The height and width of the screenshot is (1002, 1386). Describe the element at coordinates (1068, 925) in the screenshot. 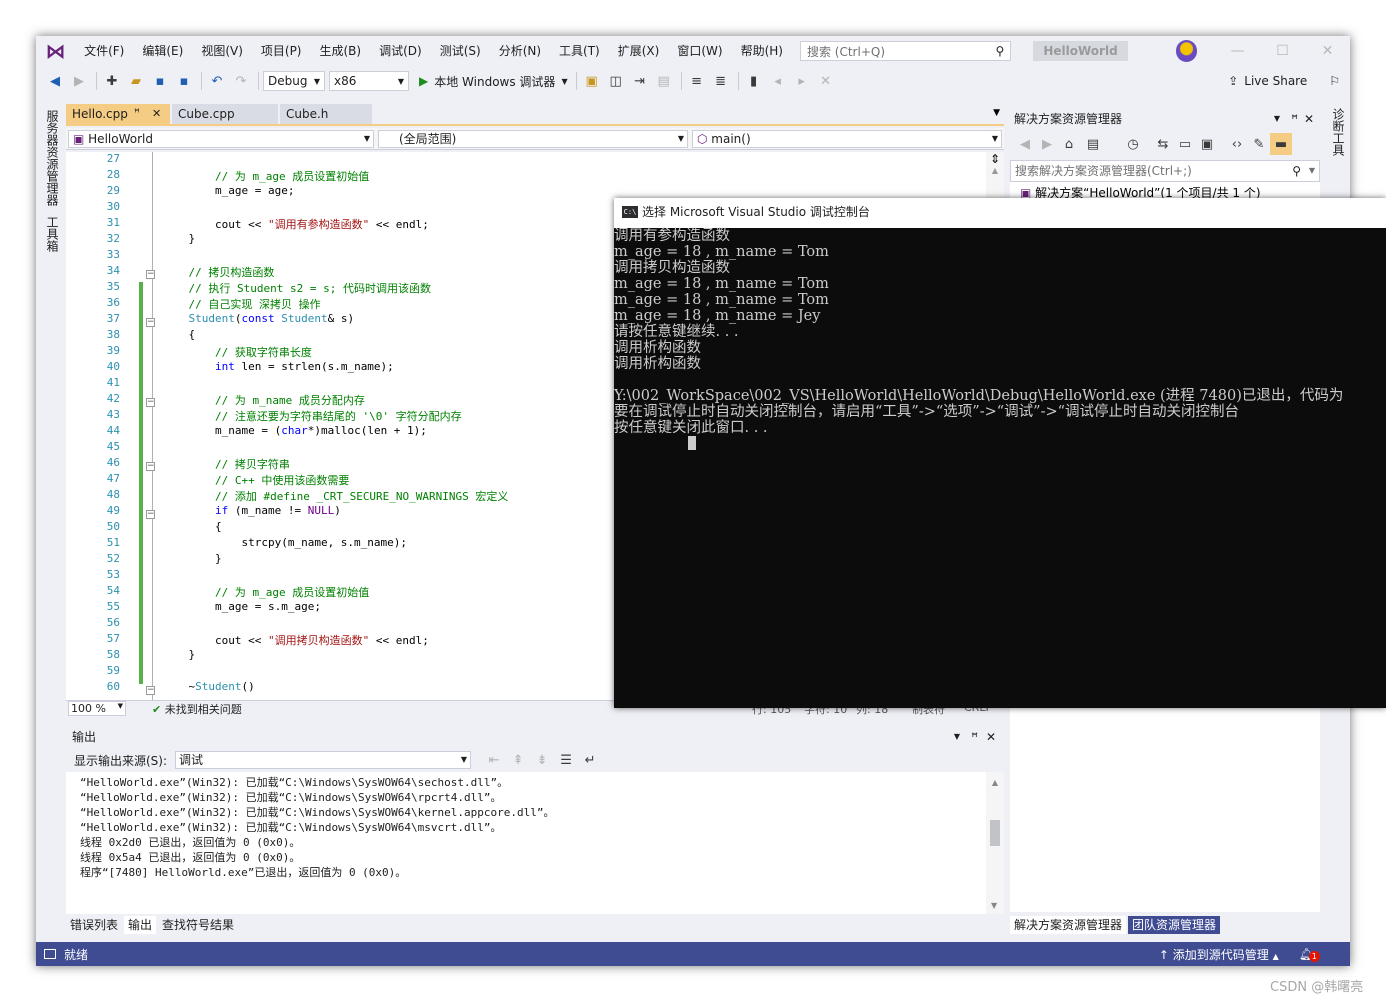

I see `tab-solution-explorer: 解决方案资源管理器` at that location.